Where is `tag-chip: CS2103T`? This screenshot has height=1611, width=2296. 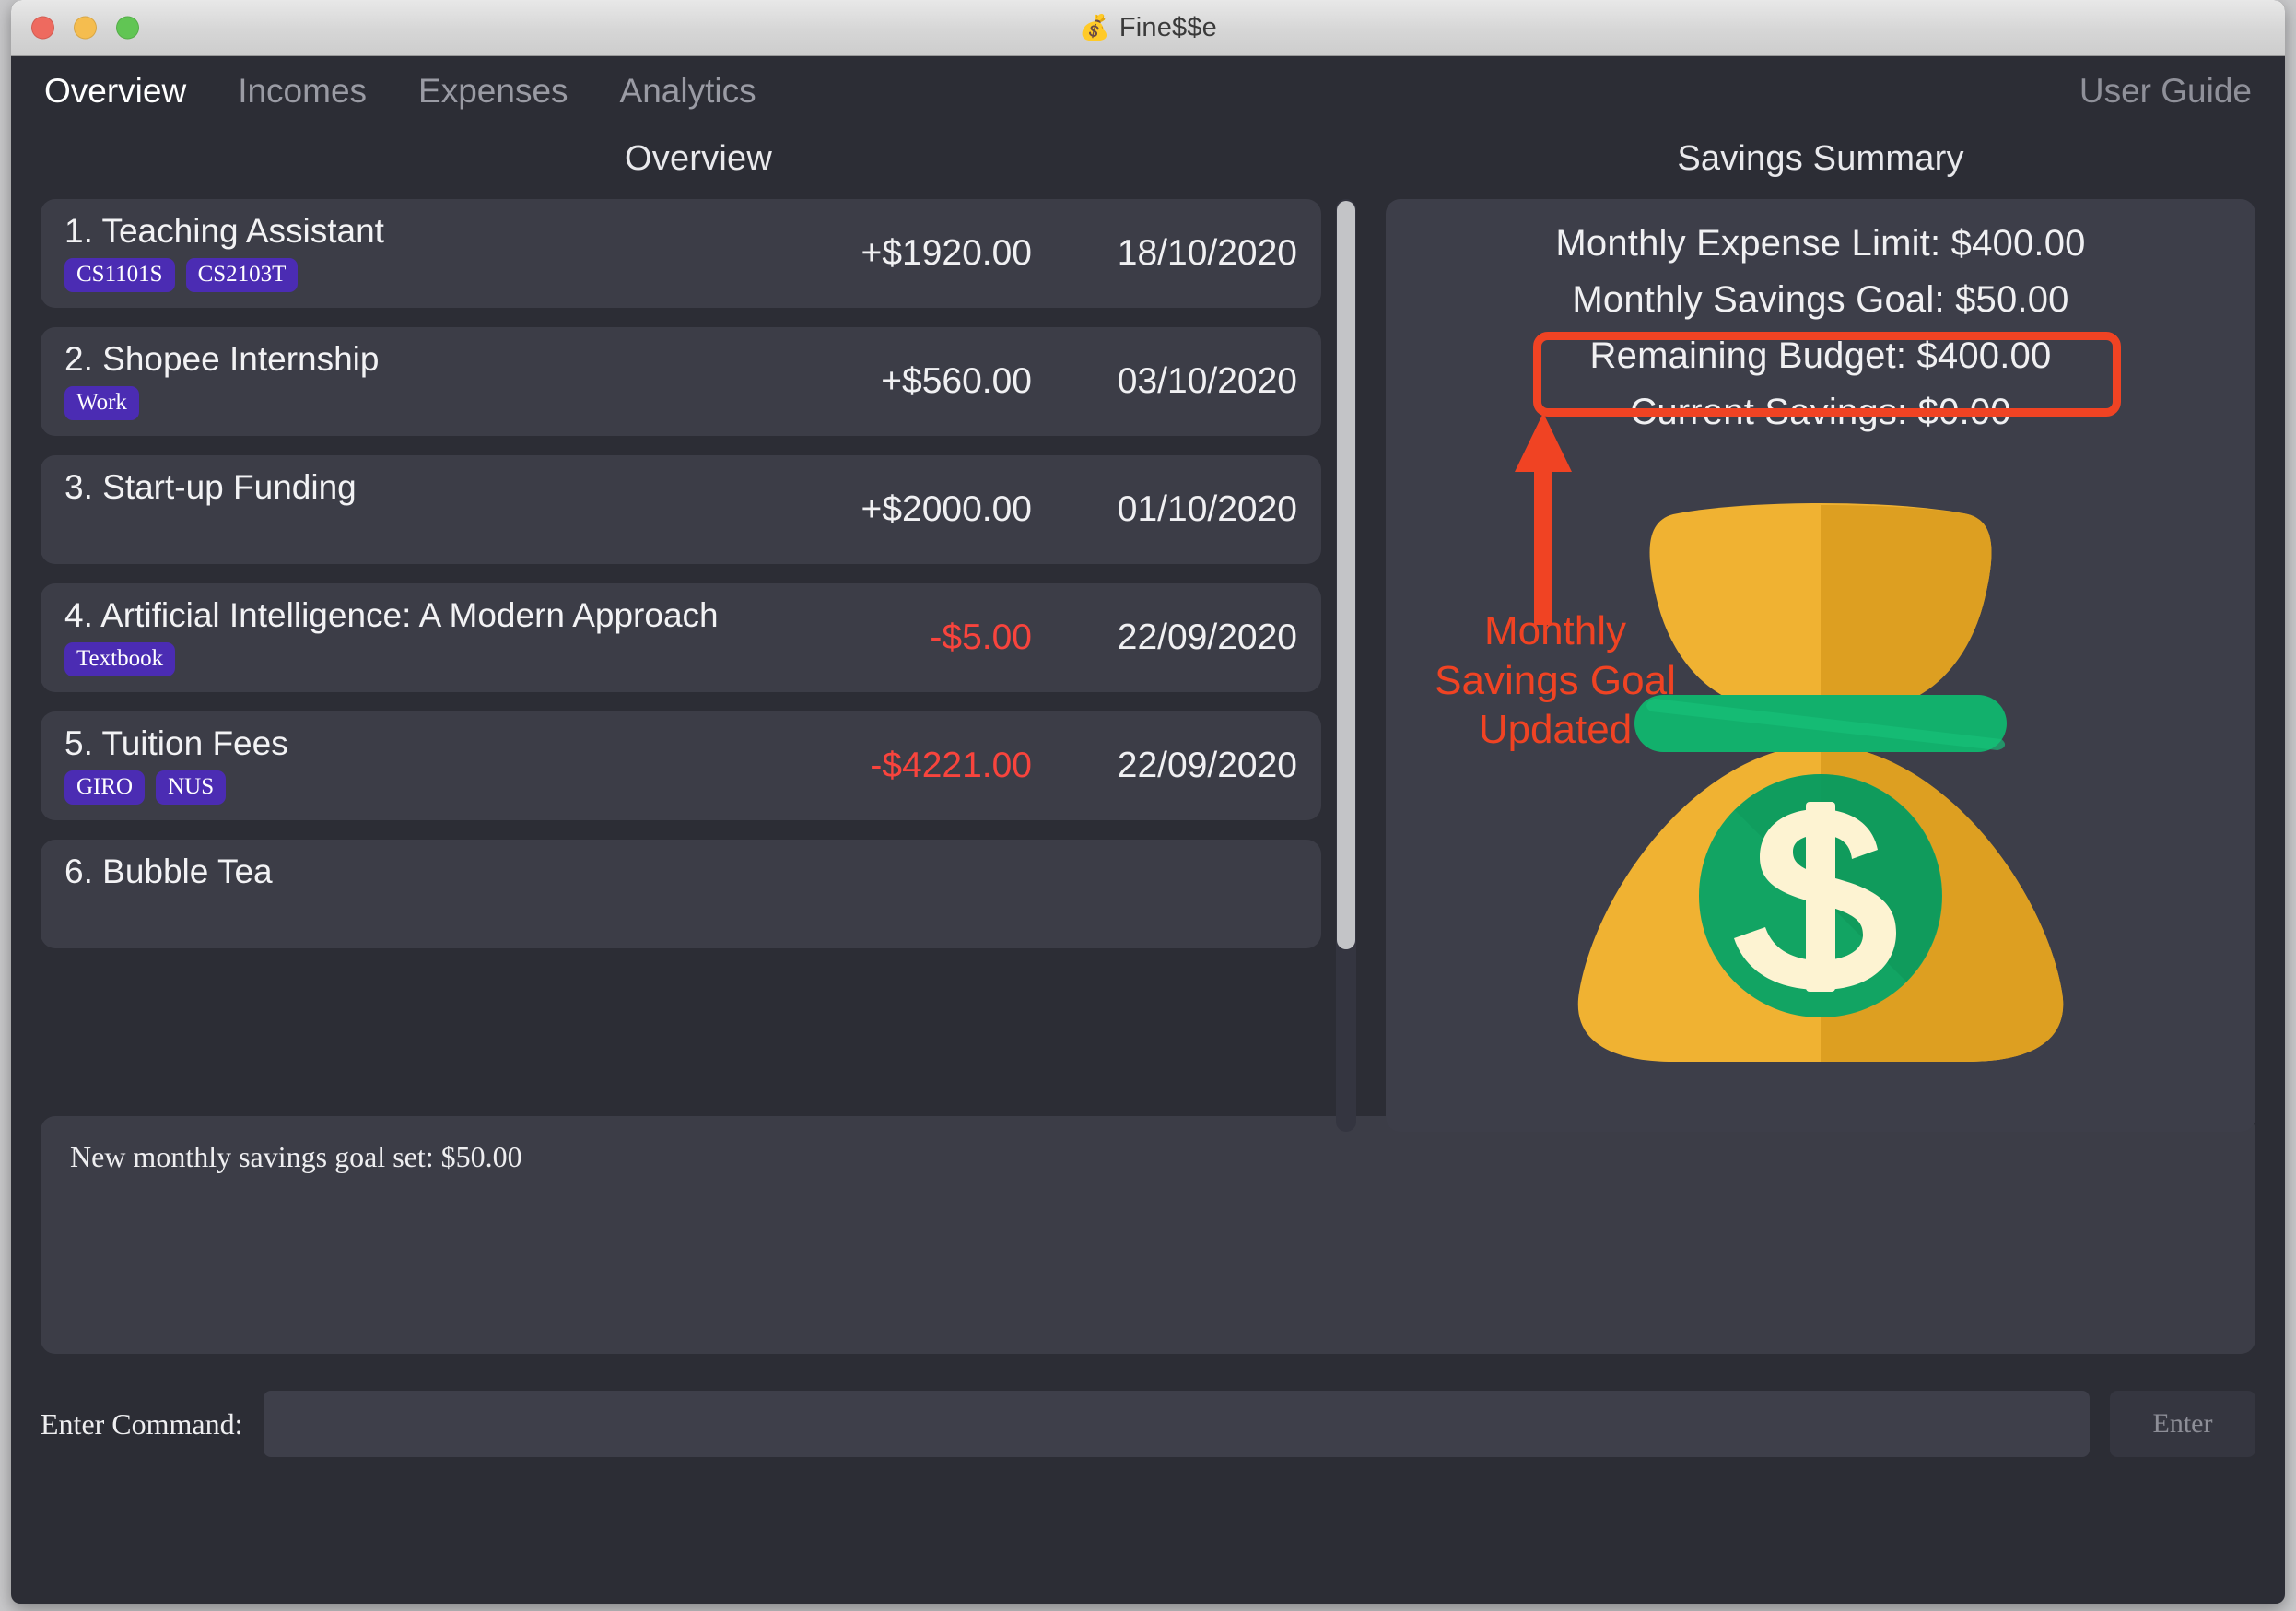
tag-chip: CS2103T is located at coordinates (242, 275).